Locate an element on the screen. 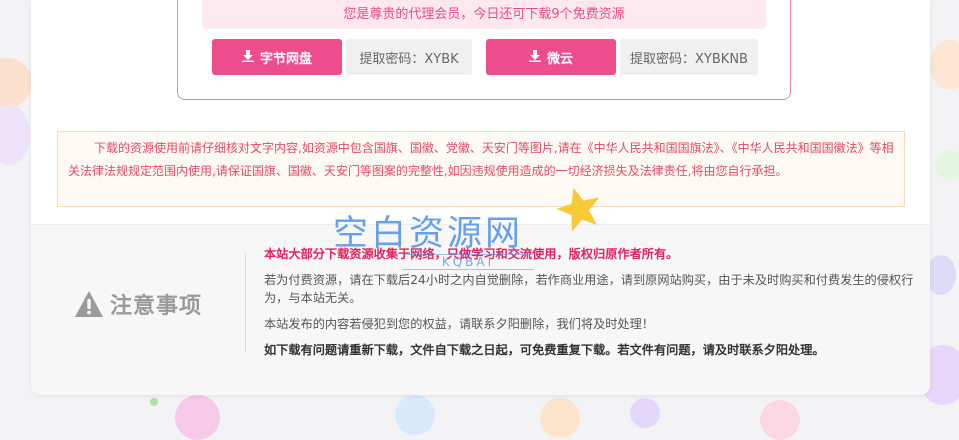  extract-password: 提取密码：XYBK is located at coordinates (409, 57).